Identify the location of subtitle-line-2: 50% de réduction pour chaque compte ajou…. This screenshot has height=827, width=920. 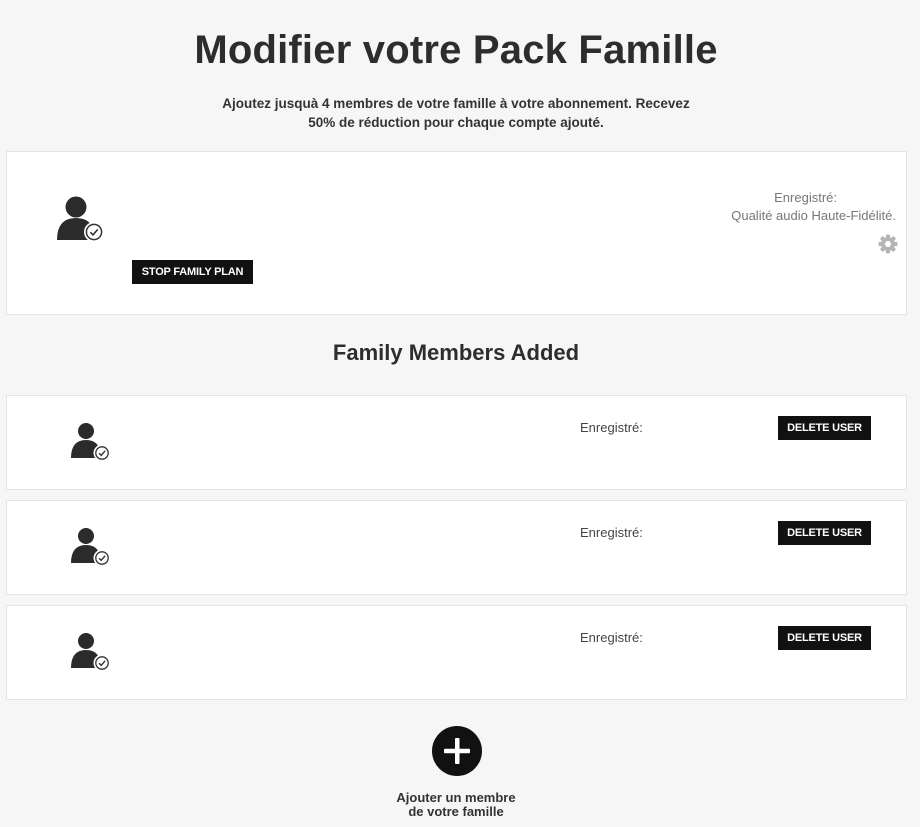
(456, 122).